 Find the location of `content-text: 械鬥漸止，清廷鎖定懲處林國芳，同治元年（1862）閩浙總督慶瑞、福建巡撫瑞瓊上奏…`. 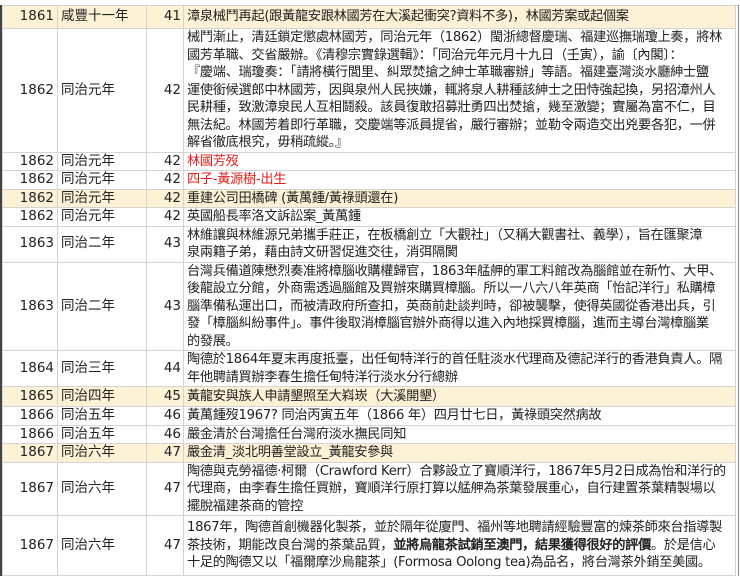

content-text: 械鬥漸止，清廷鎖定懲處林國芳，同治元年（1862）閩浙總督慶瑞、福建巡撫瑞瓊上奏… is located at coordinates (454, 37).